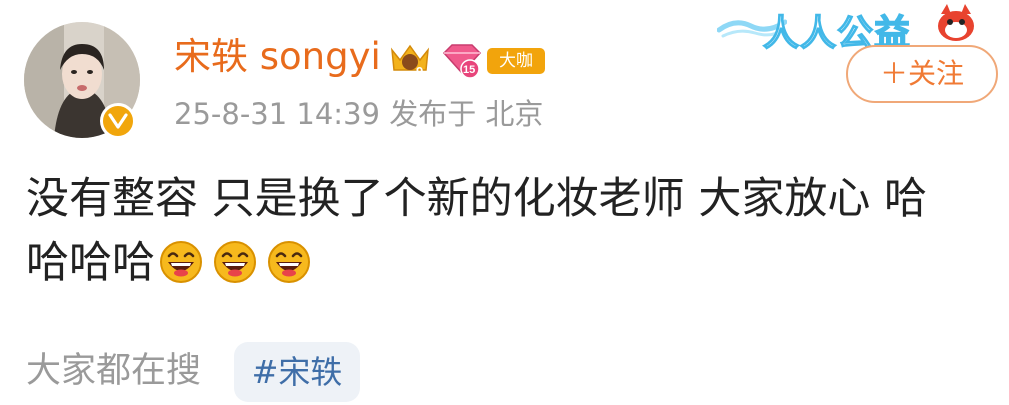 The height and width of the screenshot is (405, 1009). Describe the element at coordinates (118, 121) in the screenshot. I see `verified-v-icon` at that location.